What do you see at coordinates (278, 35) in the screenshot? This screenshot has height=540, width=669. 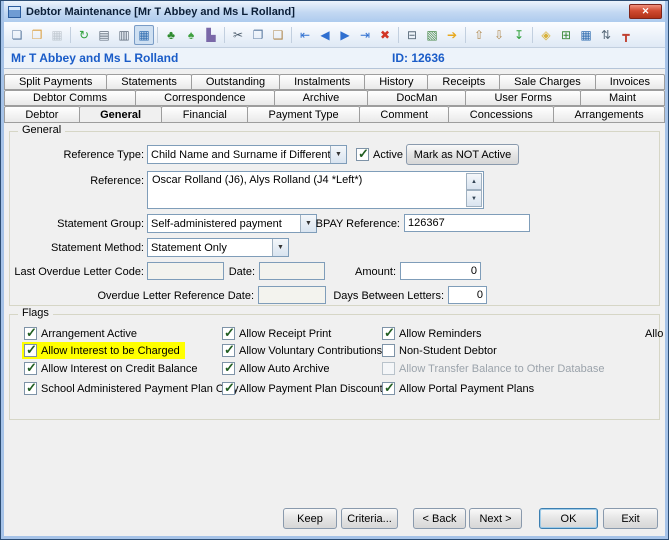 I see `paste-icon: ❑` at bounding box center [278, 35].